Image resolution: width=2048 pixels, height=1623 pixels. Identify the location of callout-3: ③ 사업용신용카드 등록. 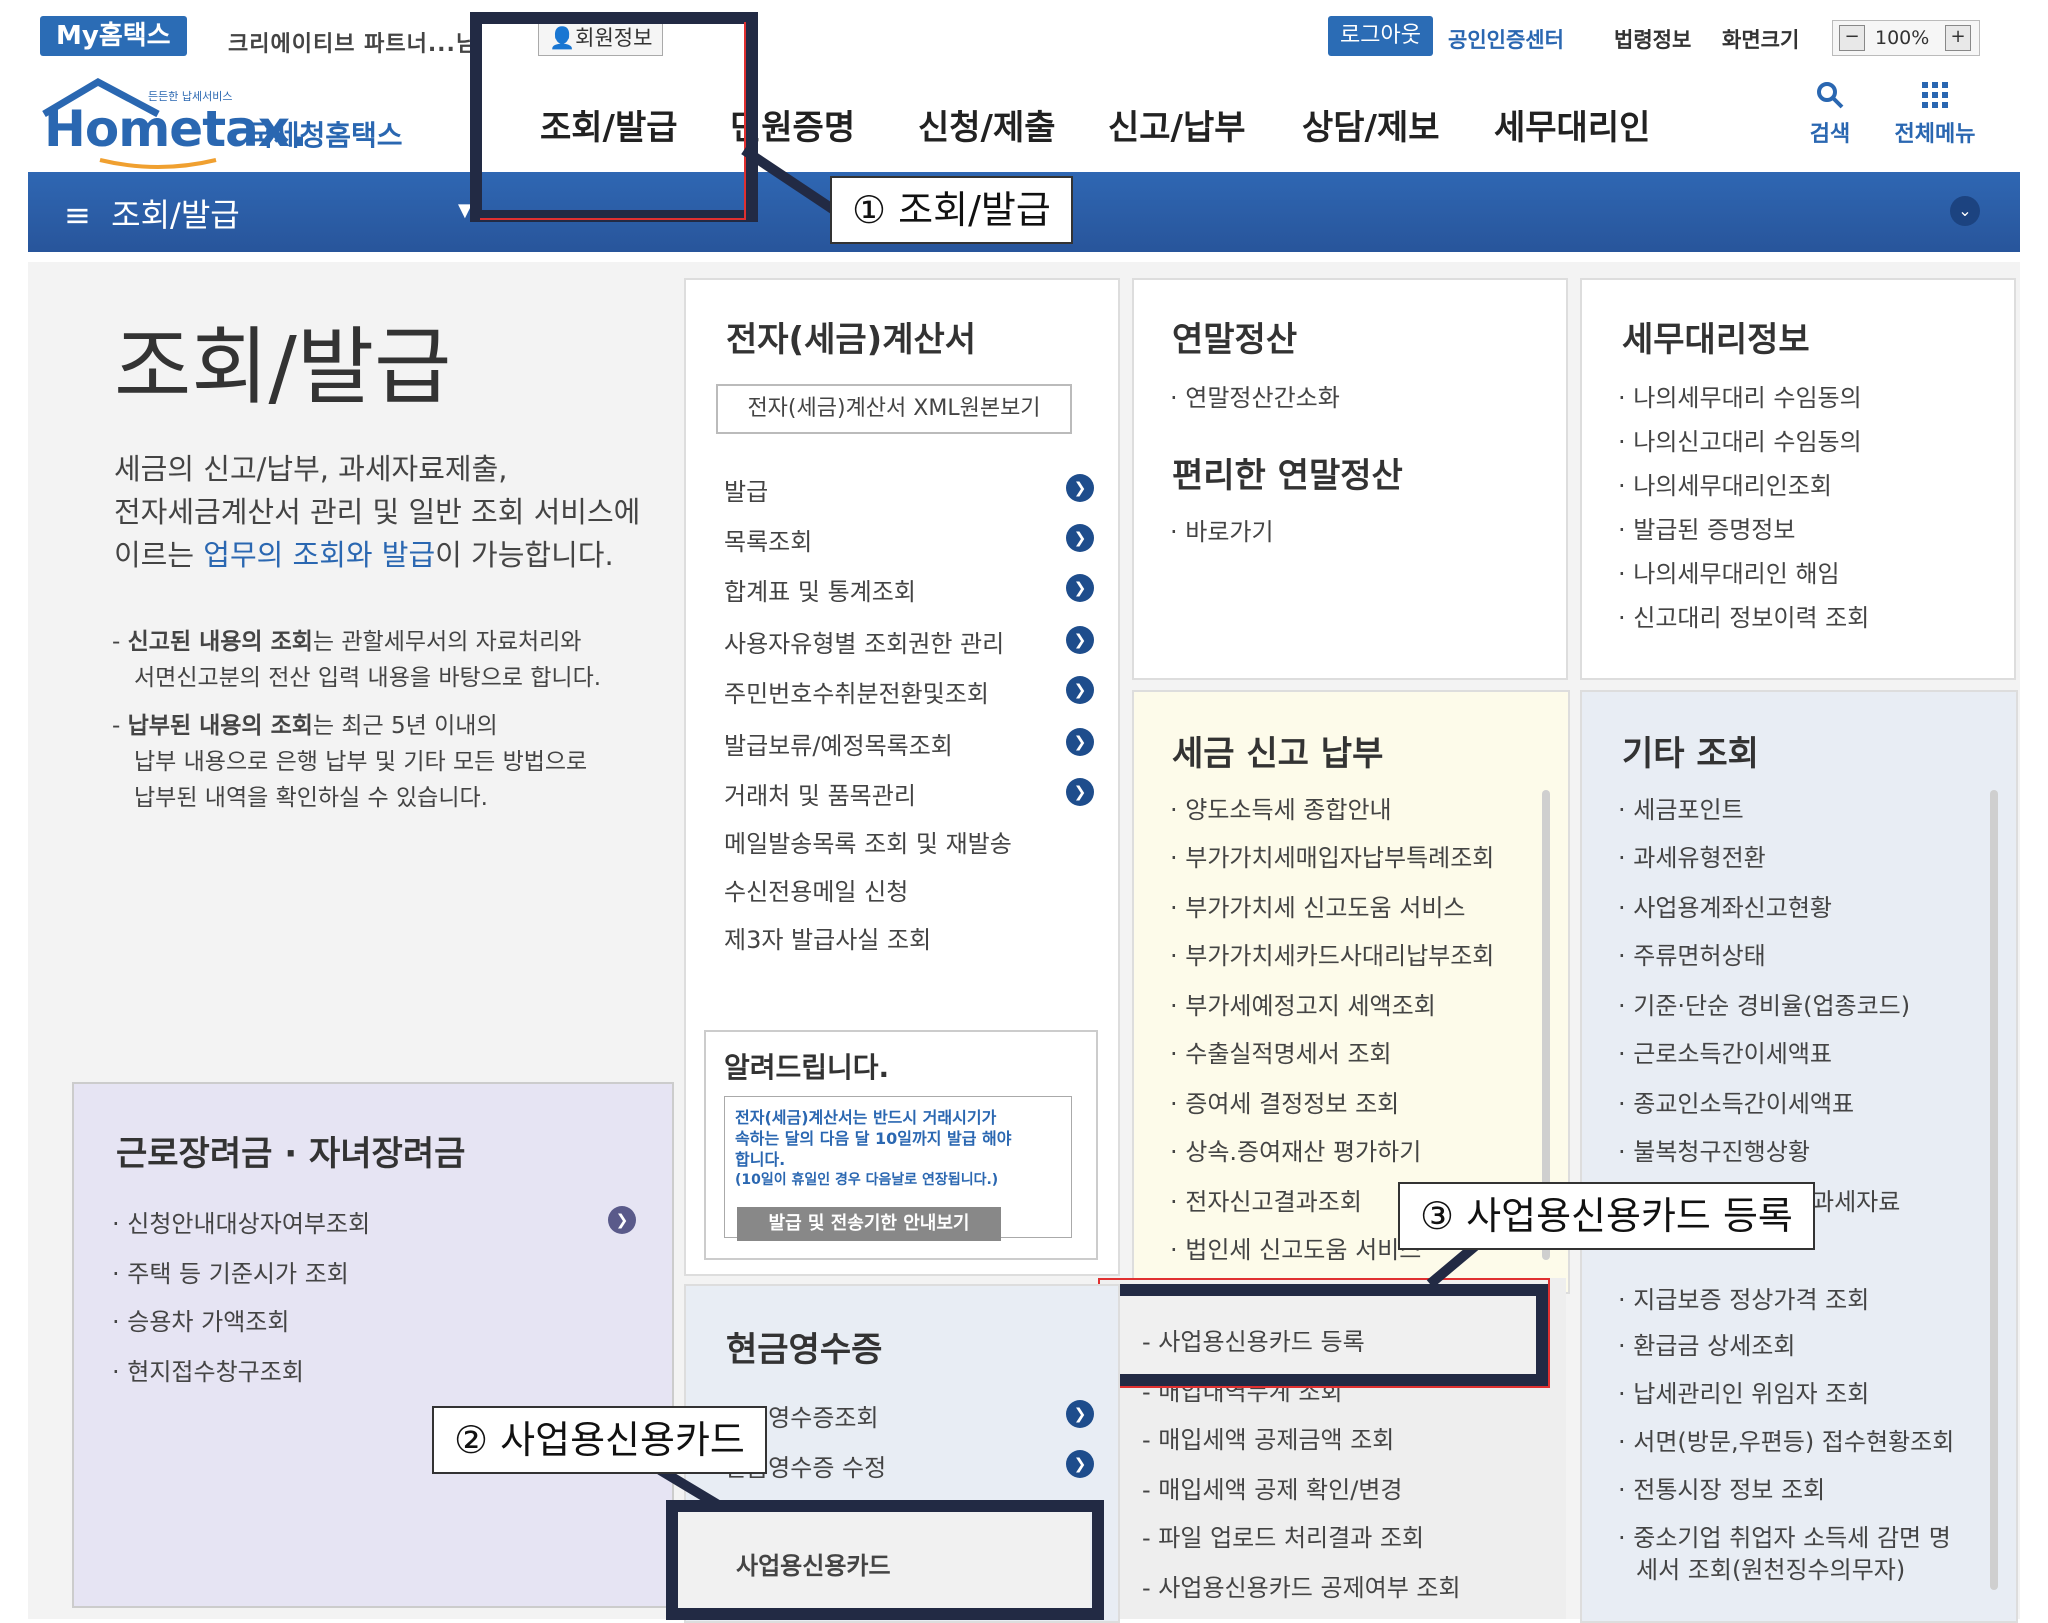
(1606, 1216).